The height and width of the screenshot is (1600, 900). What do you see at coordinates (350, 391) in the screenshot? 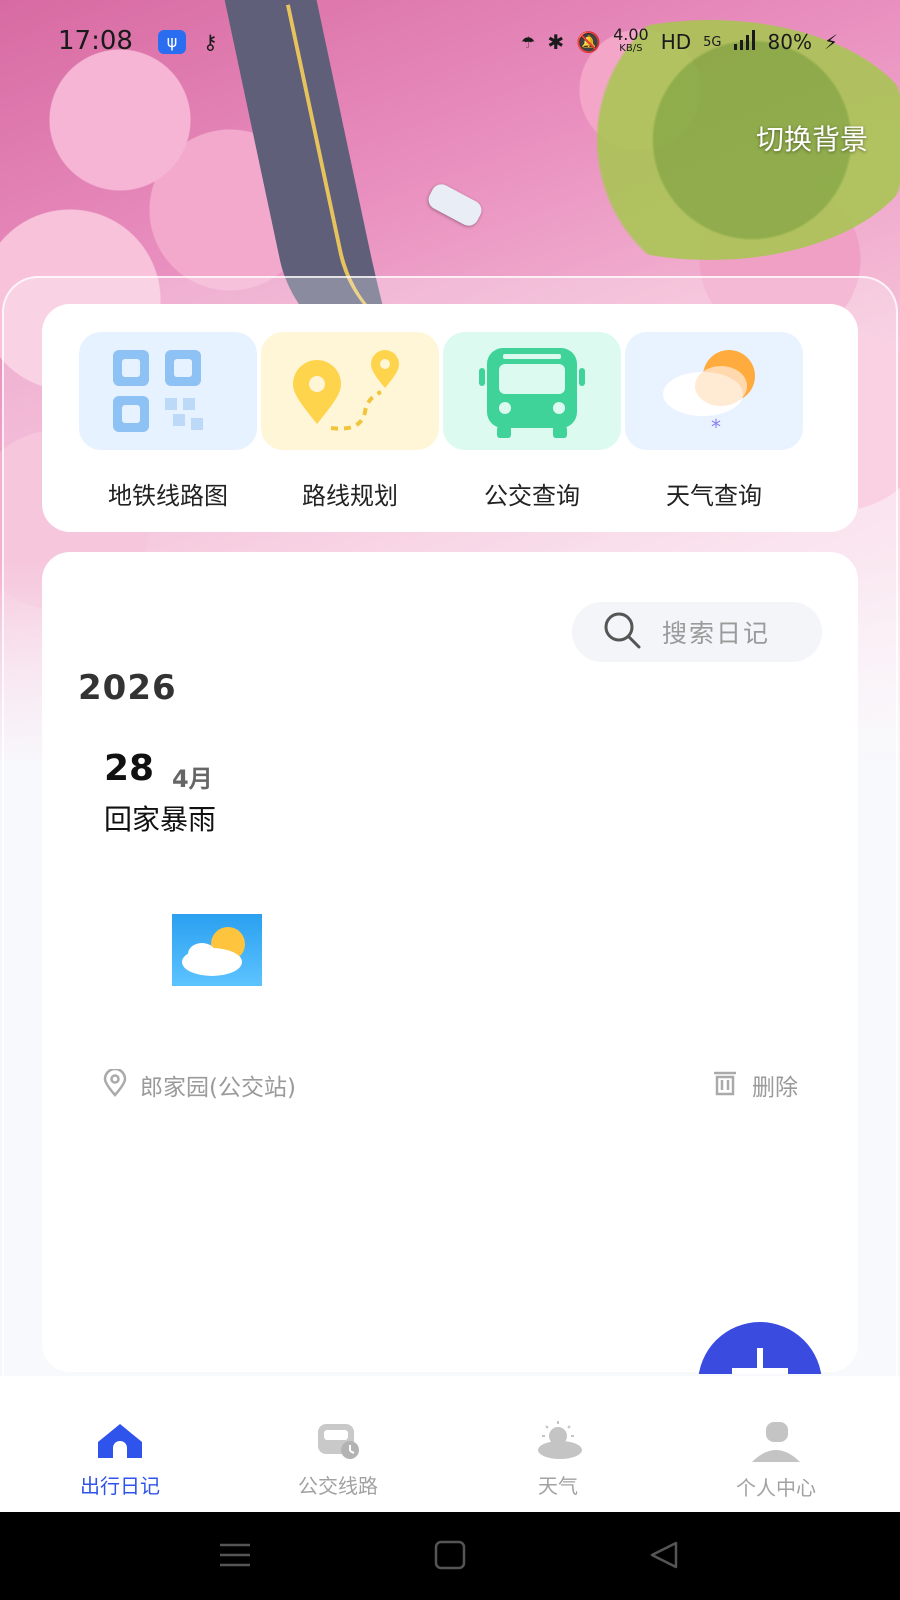
I see `route-pin-icon` at bounding box center [350, 391].